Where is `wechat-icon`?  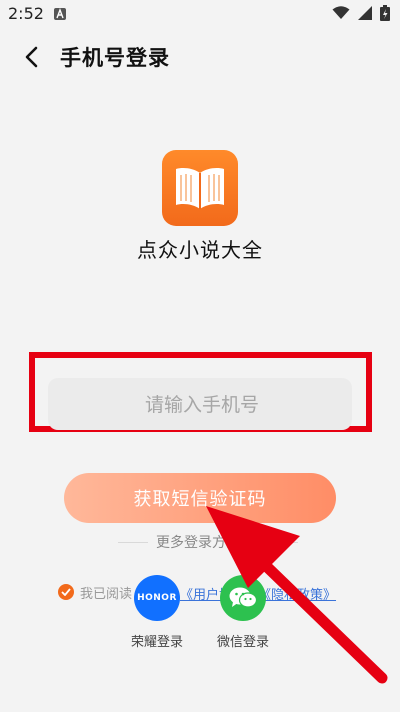 wechat-icon is located at coordinates (243, 598).